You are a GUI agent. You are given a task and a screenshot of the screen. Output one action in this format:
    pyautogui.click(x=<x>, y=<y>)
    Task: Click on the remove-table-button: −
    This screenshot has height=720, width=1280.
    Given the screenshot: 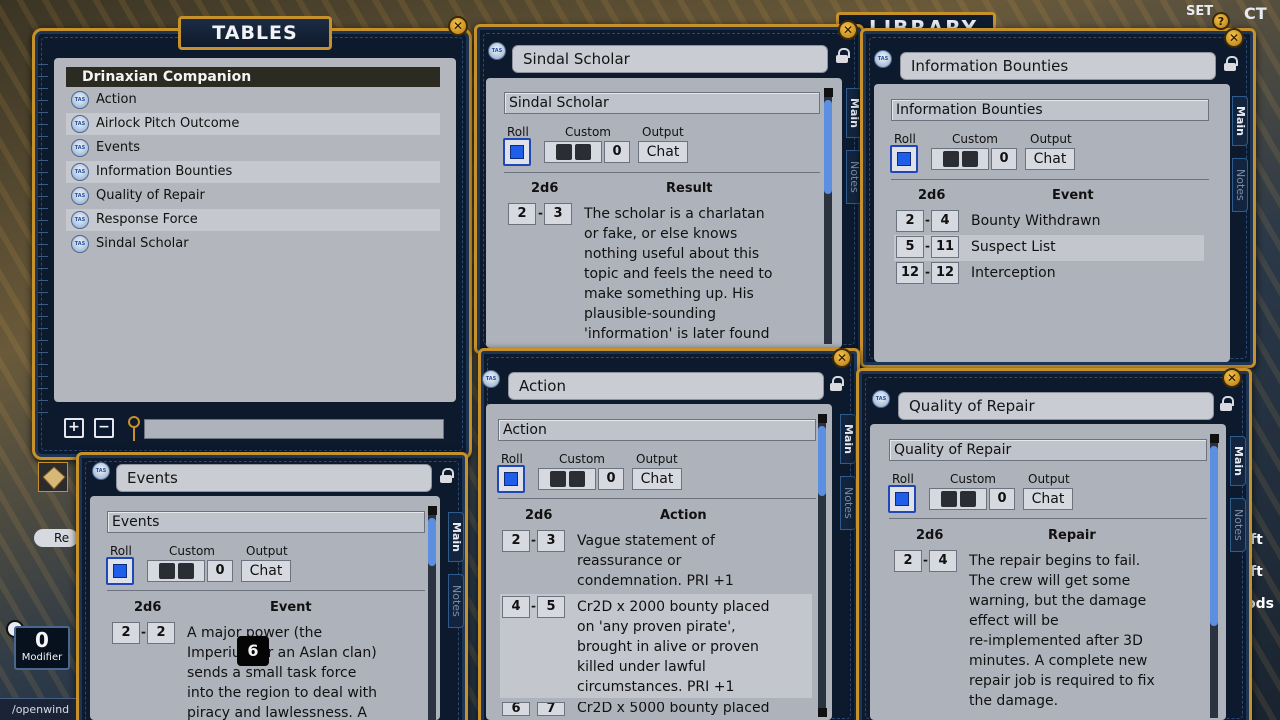 What is the action you would take?
    pyautogui.click(x=104, y=428)
    